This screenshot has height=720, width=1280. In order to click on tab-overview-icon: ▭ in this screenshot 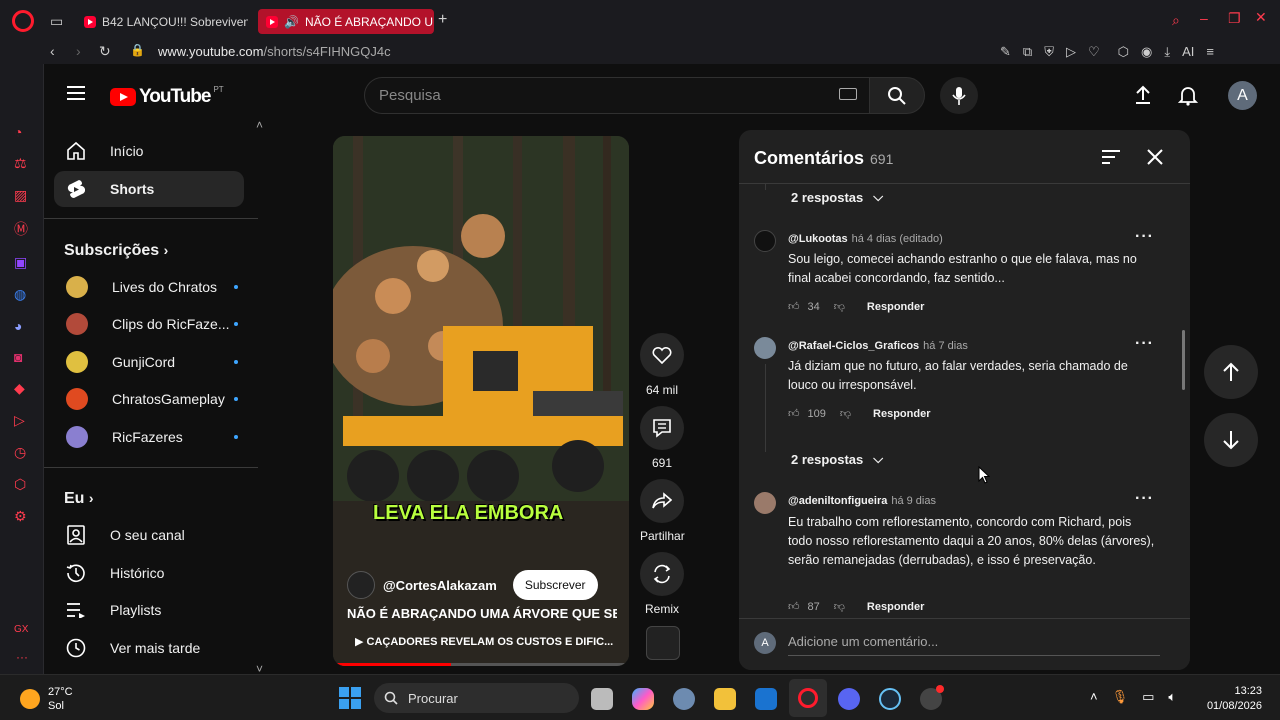, I will do `click(56, 21)`.